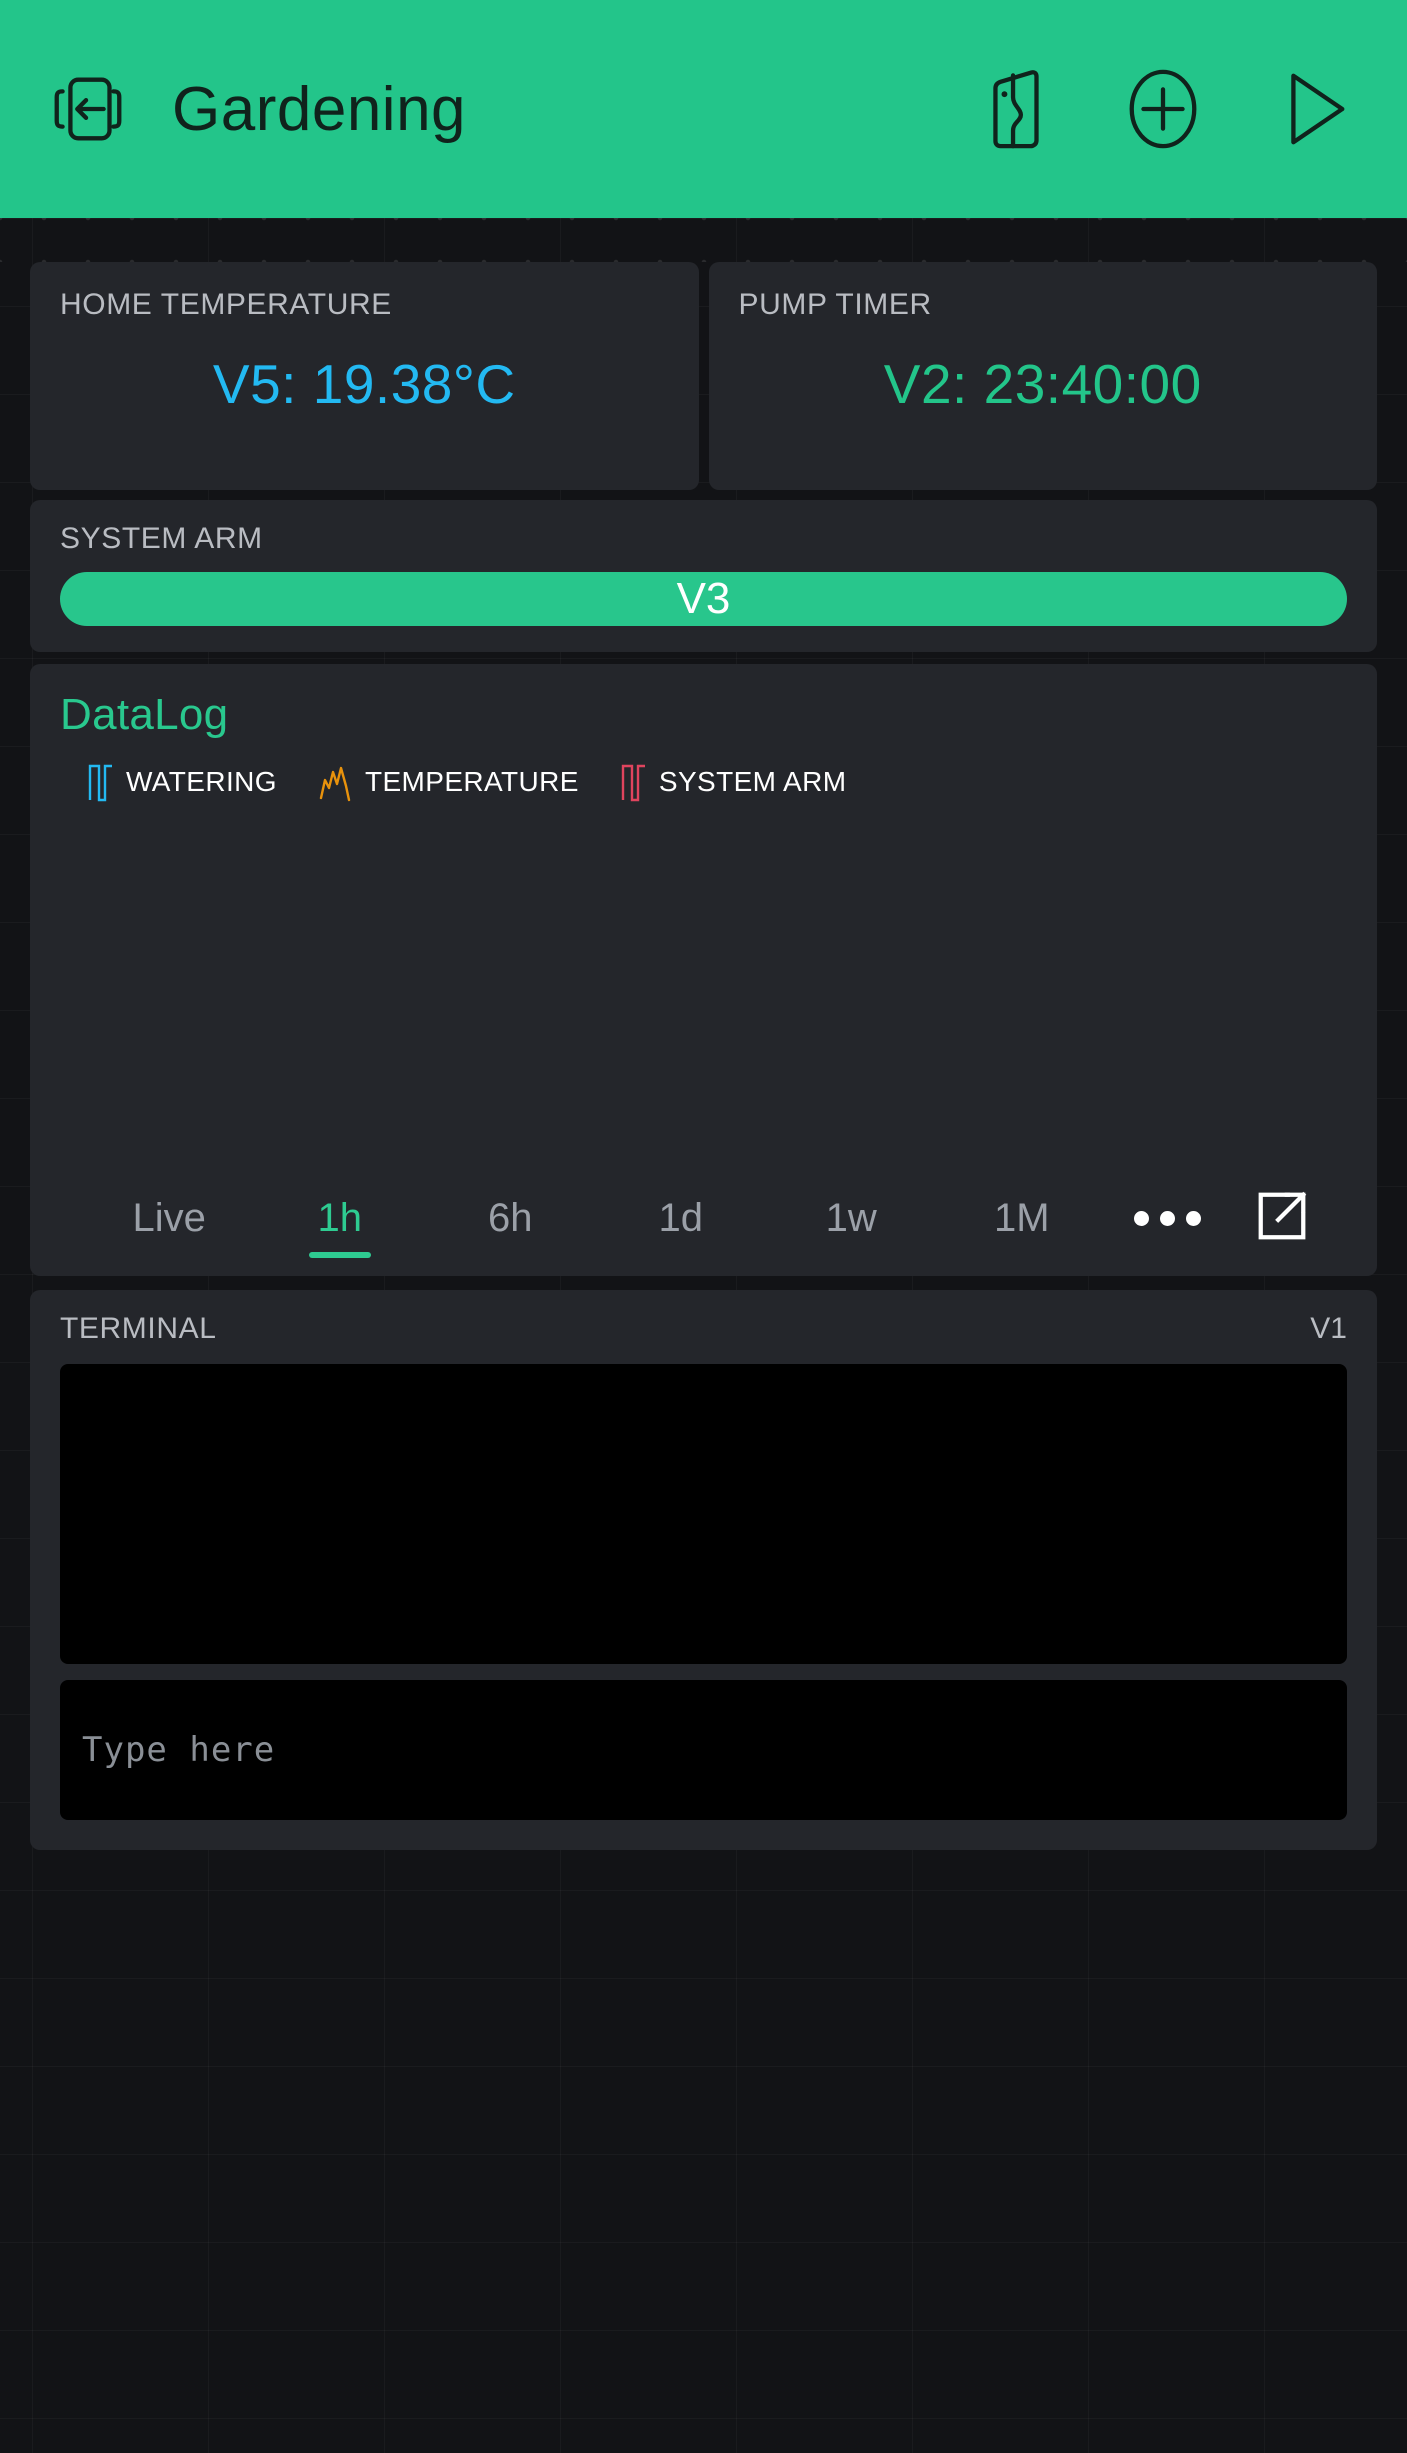 The width and height of the screenshot is (1407, 2453). I want to click on external-link-icon, so click(1282, 1218).